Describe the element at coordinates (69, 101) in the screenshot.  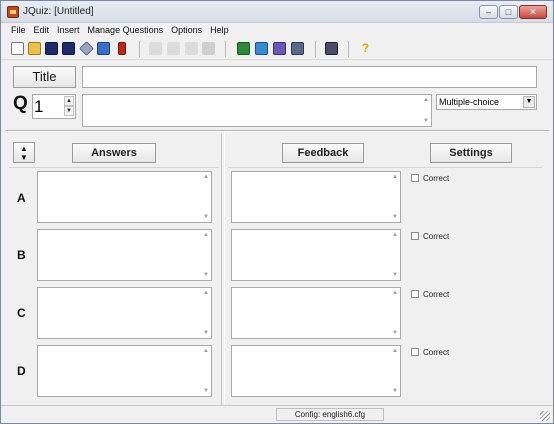
I see `spin-up-icon: ▲` at that location.